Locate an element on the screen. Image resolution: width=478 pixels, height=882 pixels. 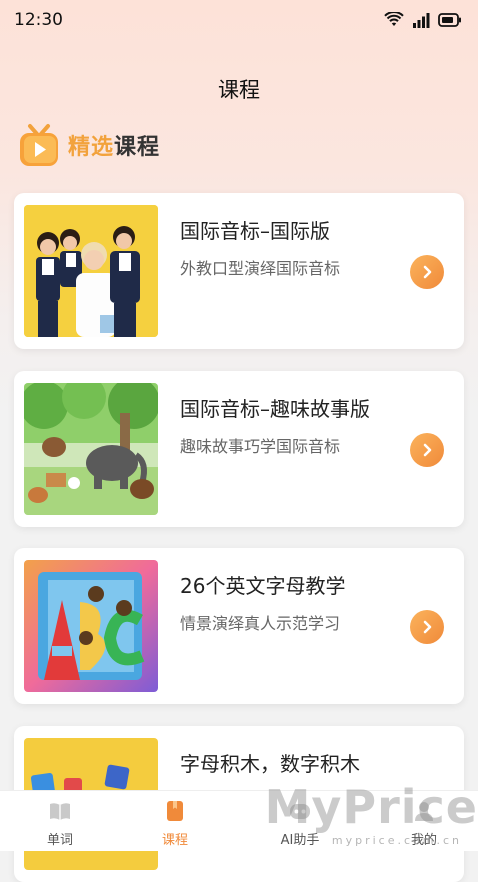
status-bar: 12:30 is located at coordinates (239, 20).